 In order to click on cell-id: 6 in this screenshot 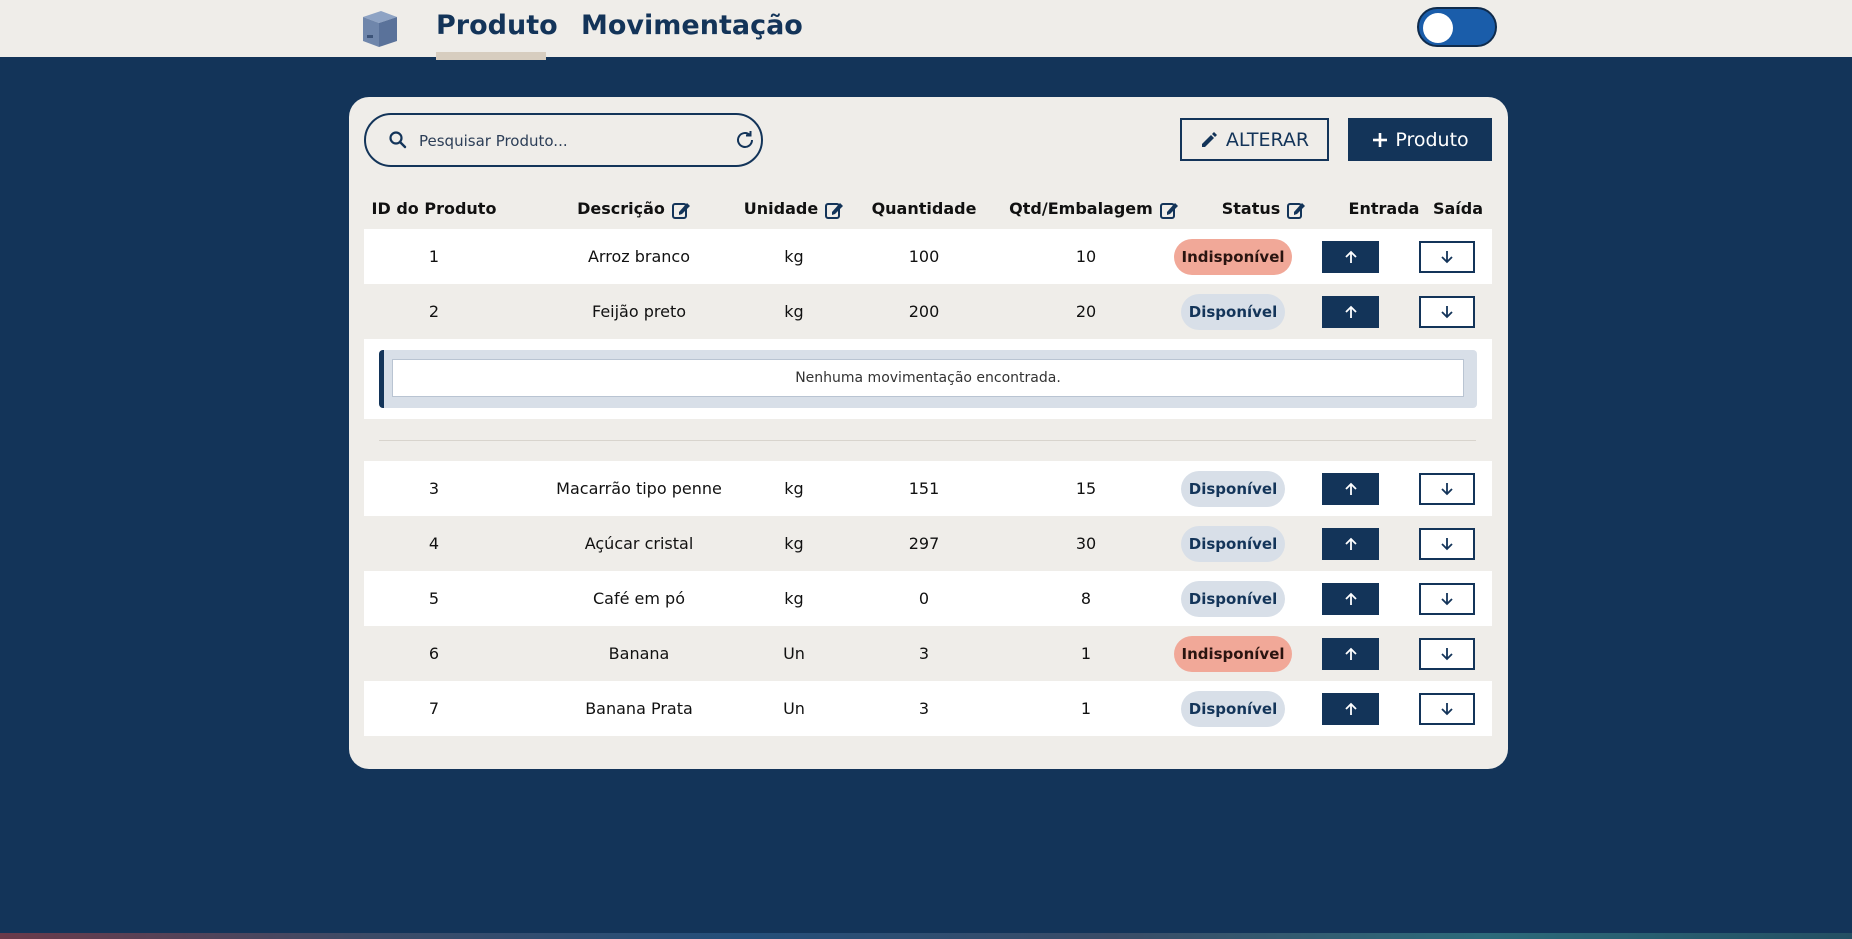, I will do `click(434, 653)`.